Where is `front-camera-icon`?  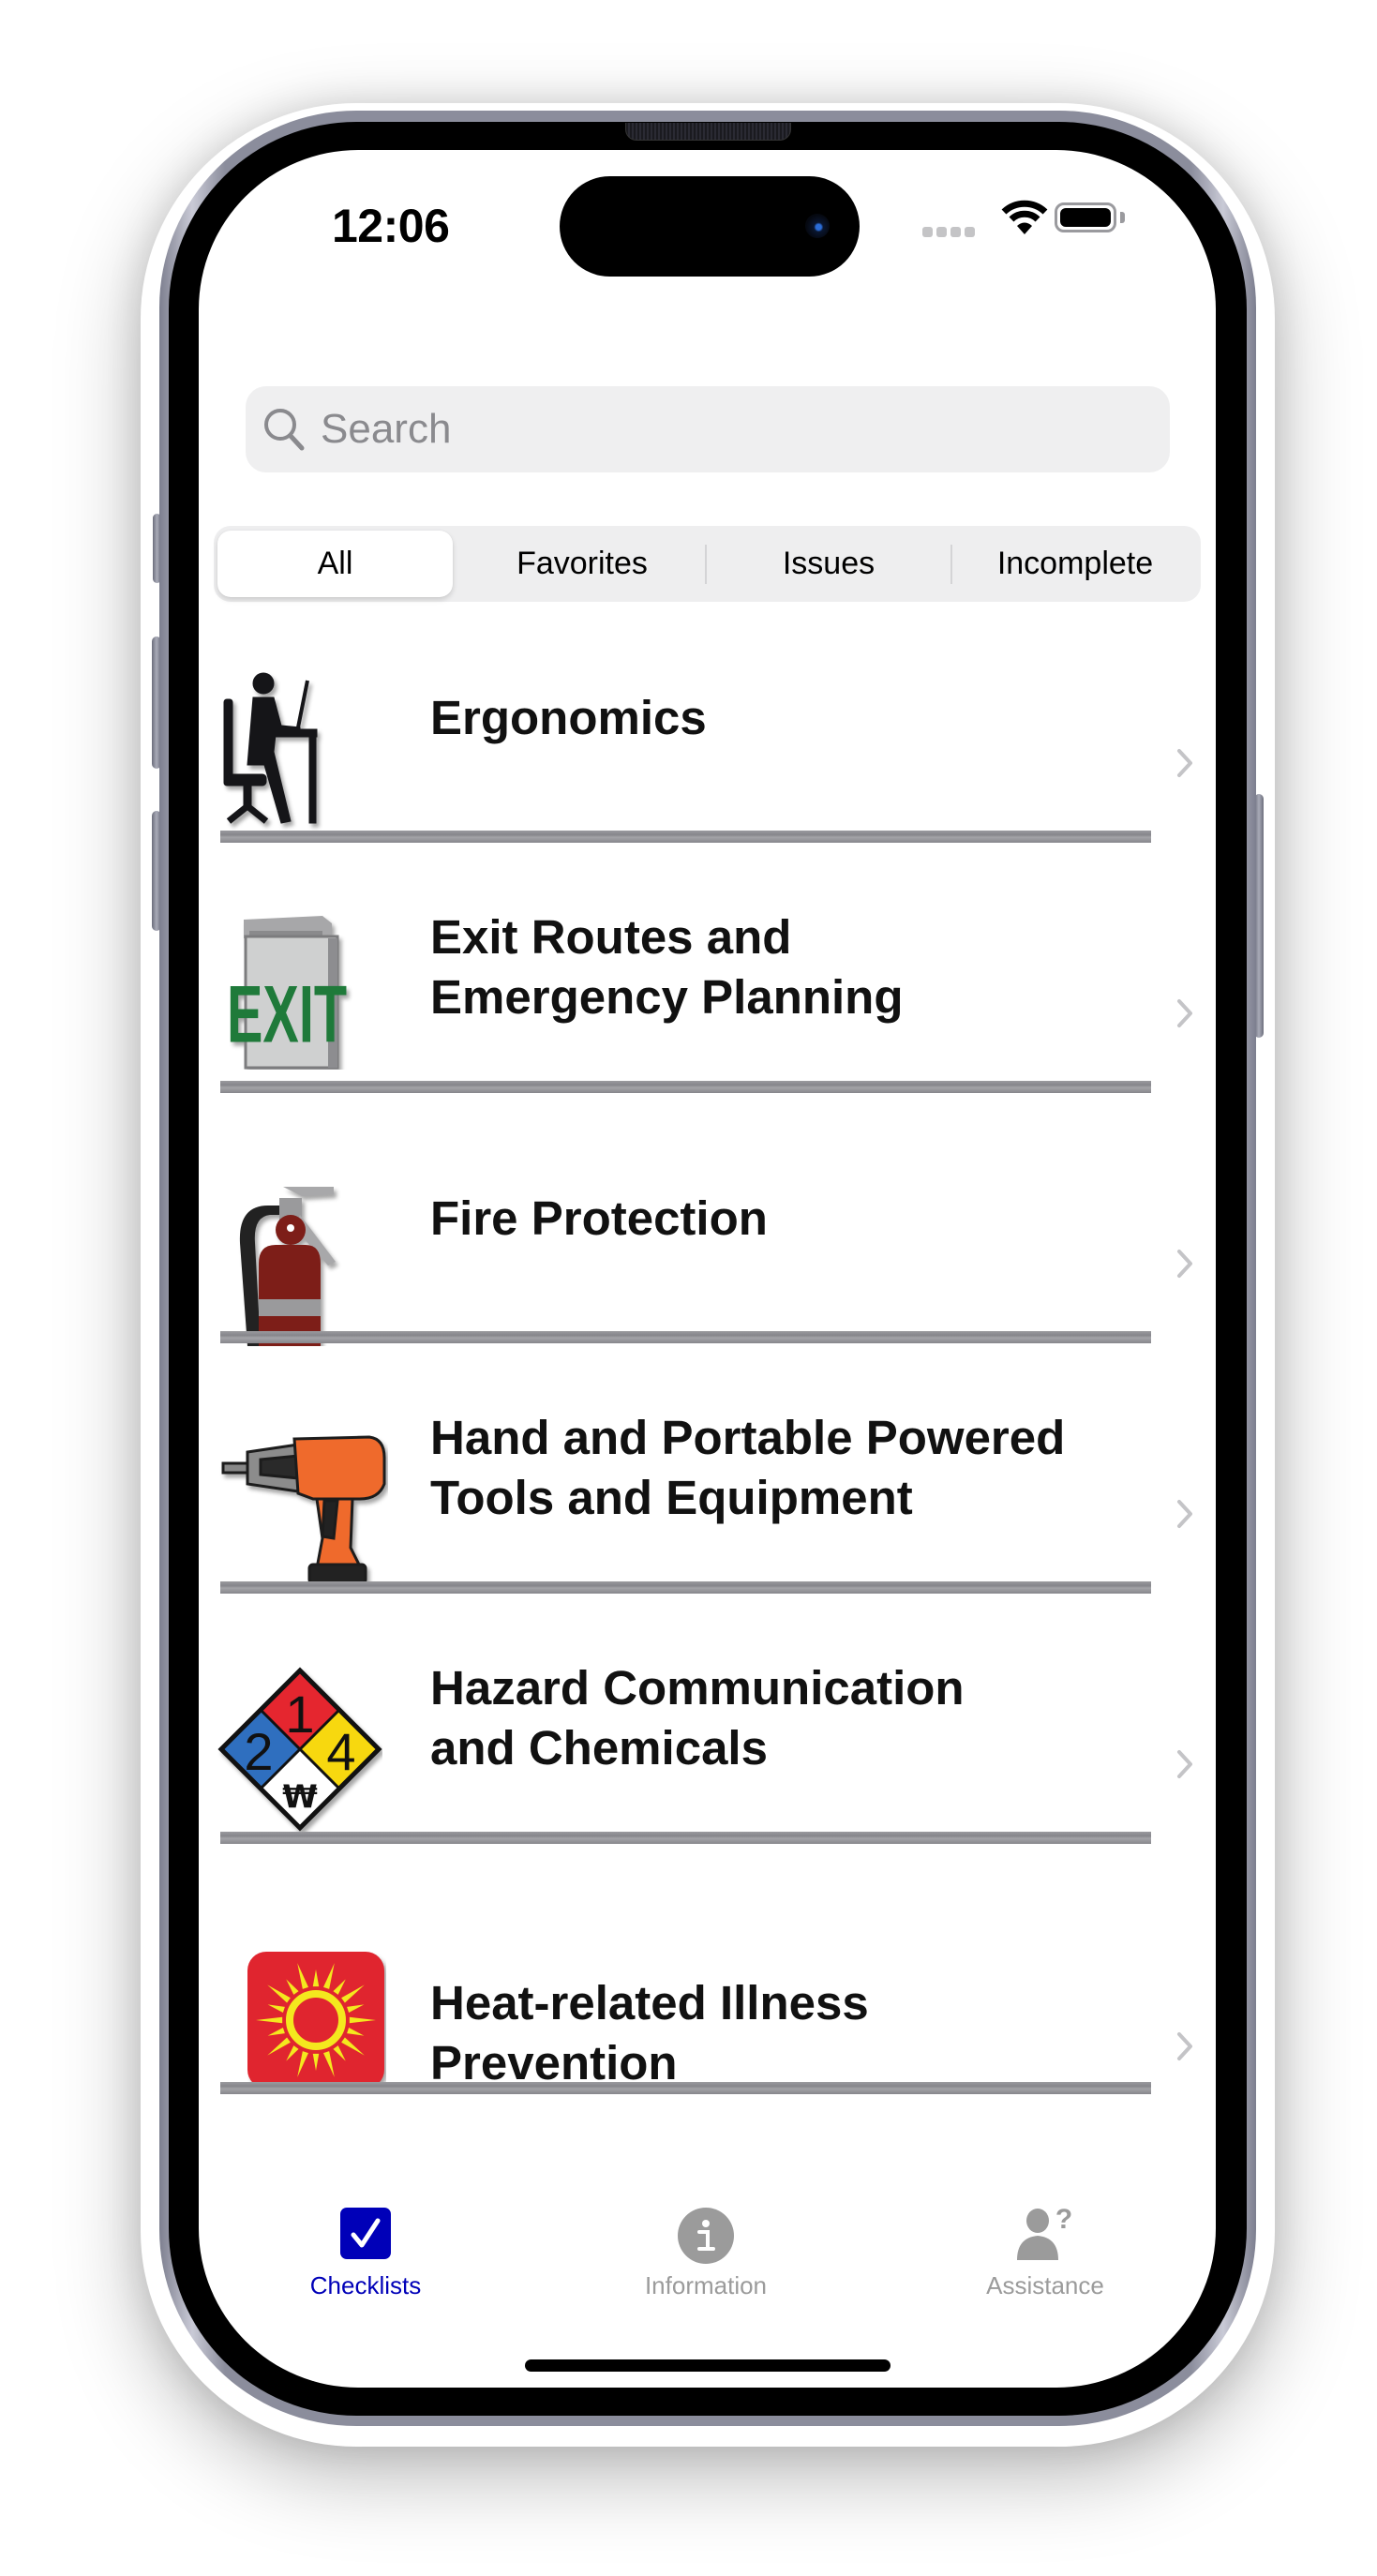
front-camera-icon is located at coordinates (817, 226).